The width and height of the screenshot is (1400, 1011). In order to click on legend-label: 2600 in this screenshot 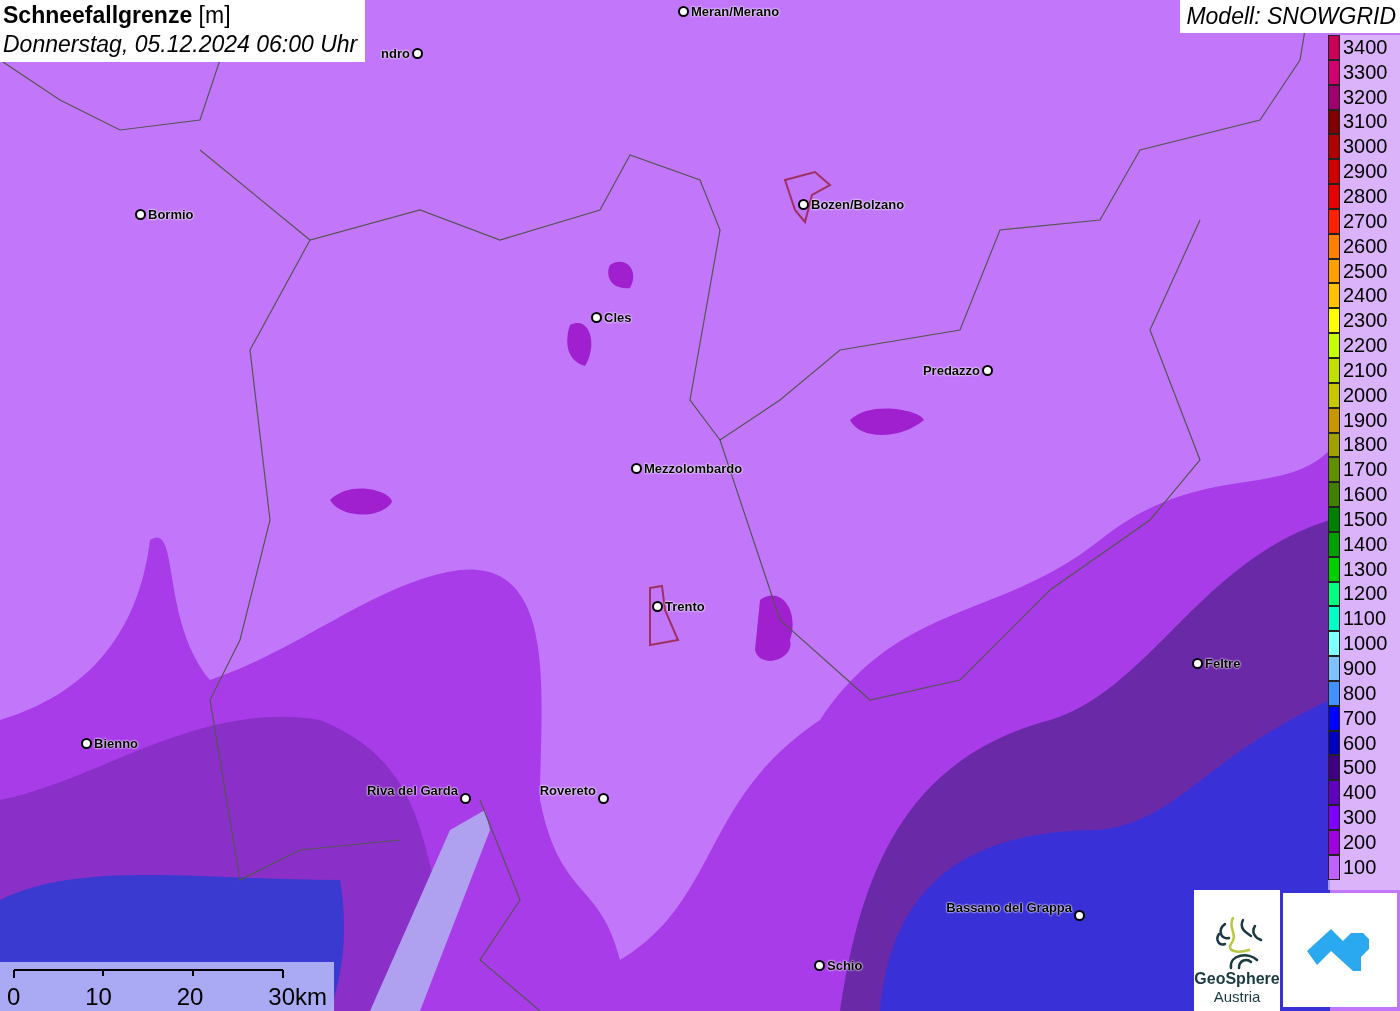, I will do `click(1365, 246)`.